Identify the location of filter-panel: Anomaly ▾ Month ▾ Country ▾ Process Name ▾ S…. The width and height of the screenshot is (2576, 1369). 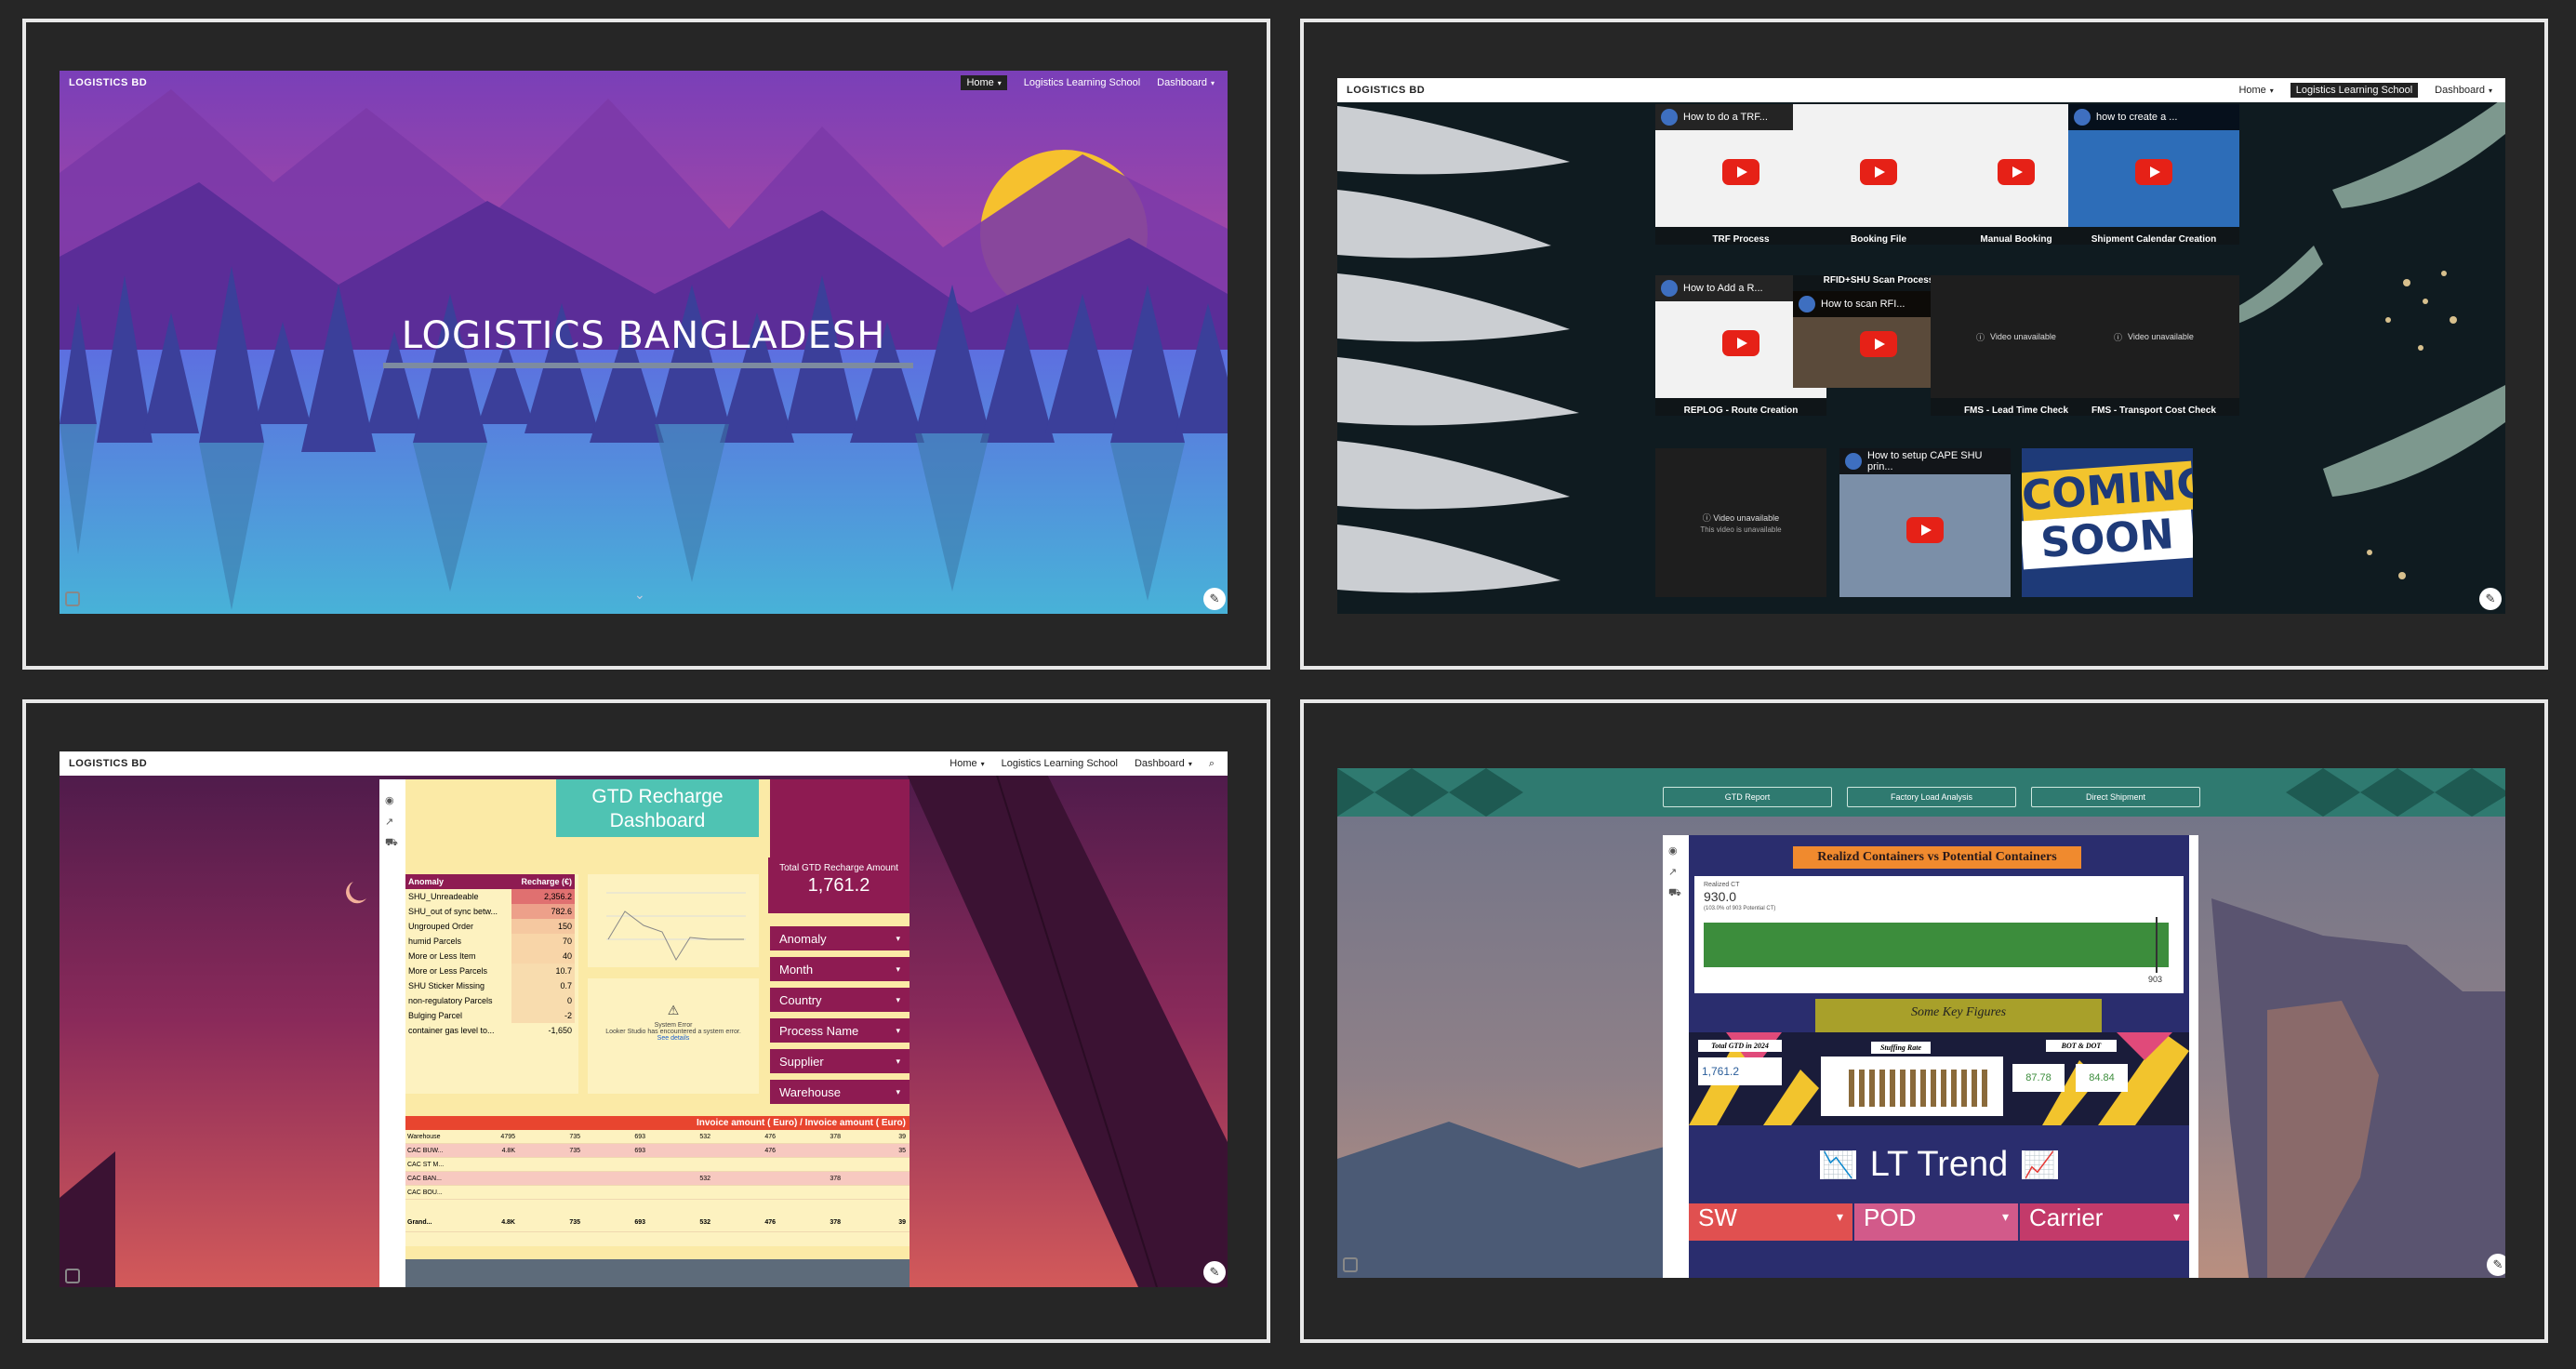
(840, 1015).